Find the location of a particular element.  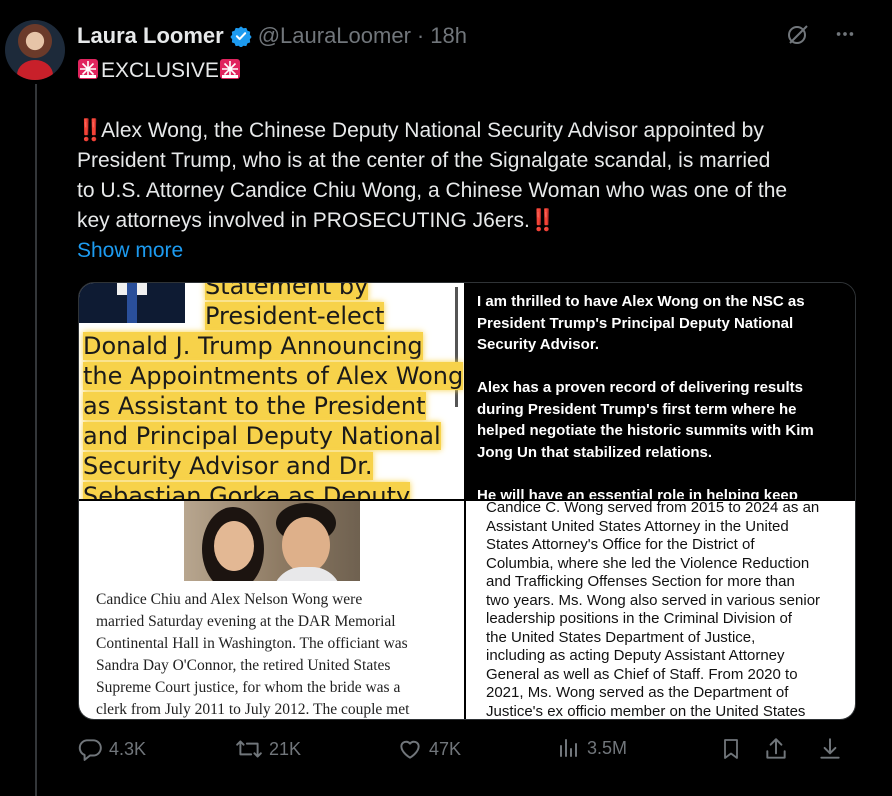

statement-line: as Assistant to the President is located at coordinates (273, 406).